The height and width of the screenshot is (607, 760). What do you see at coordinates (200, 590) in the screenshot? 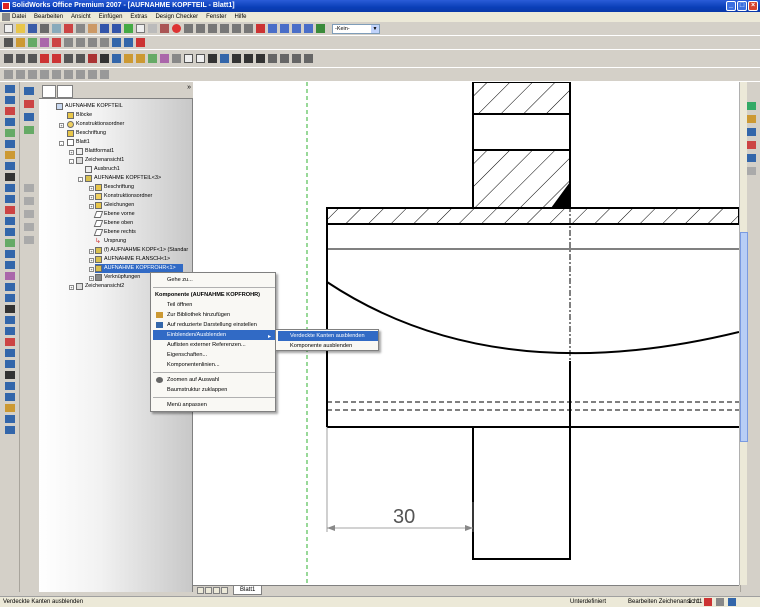
I see `first-sheet-button` at bounding box center [200, 590].